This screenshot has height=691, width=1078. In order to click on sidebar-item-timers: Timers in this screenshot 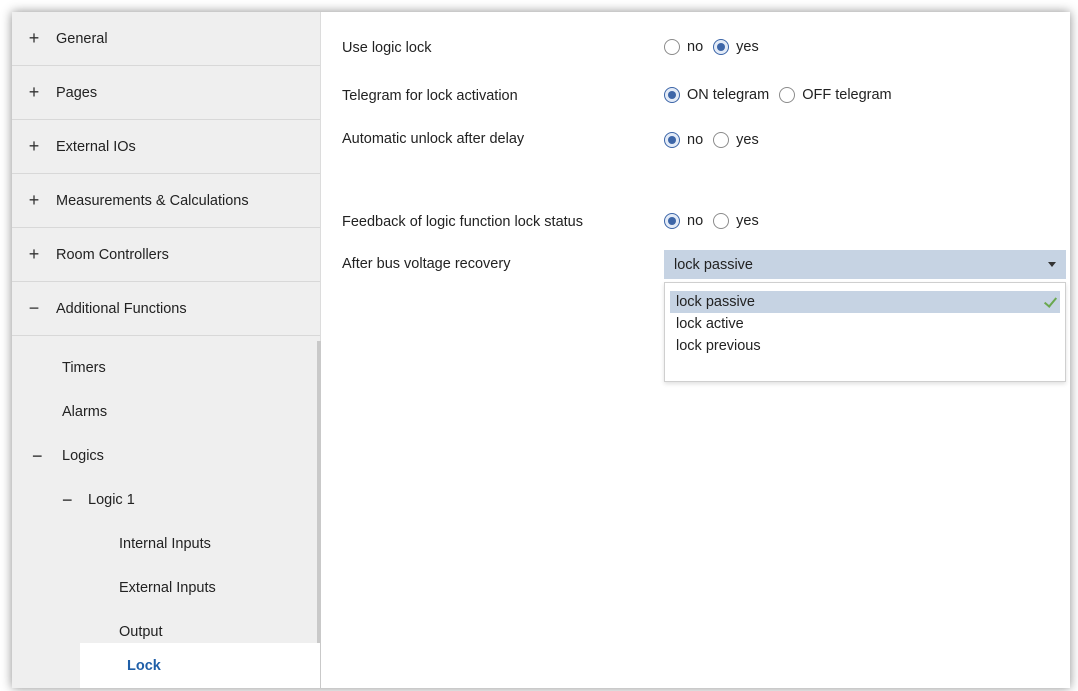, I will do `click(166, 368)`.